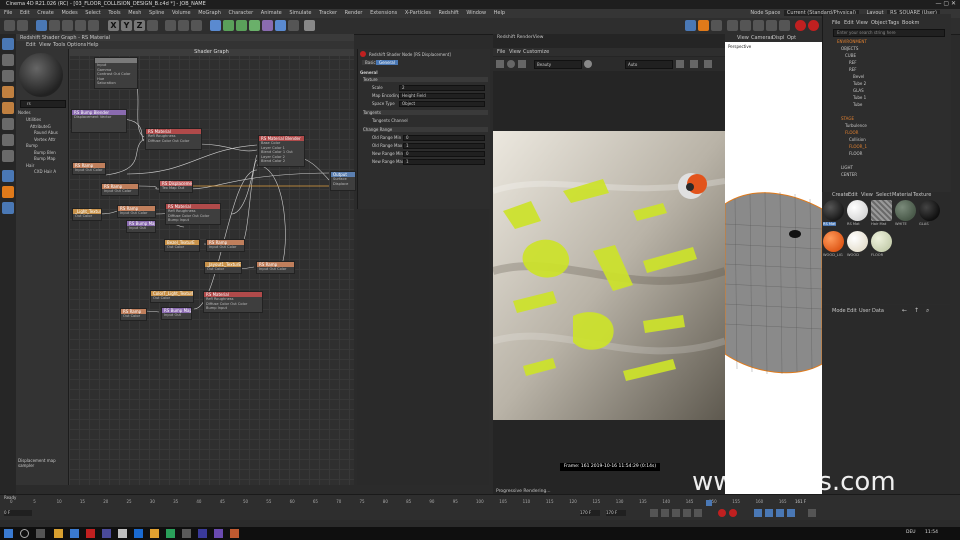 This screenshot has height=540, width=960. What do you see at coordinates (45, 13) in the screenshot?
I see `menu-item: Create` at bounding box center [45, 13].